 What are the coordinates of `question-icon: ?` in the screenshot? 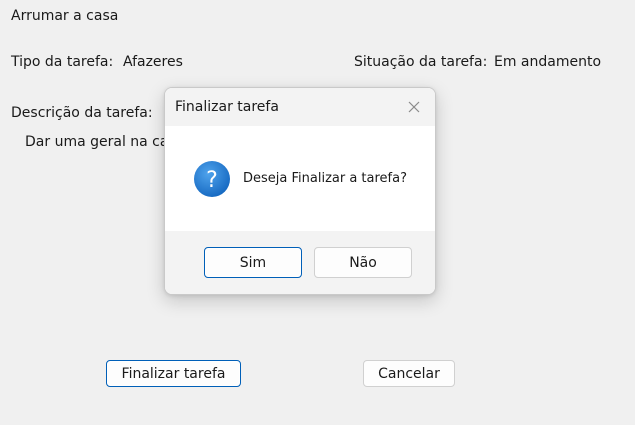 It's located at (212, 179).